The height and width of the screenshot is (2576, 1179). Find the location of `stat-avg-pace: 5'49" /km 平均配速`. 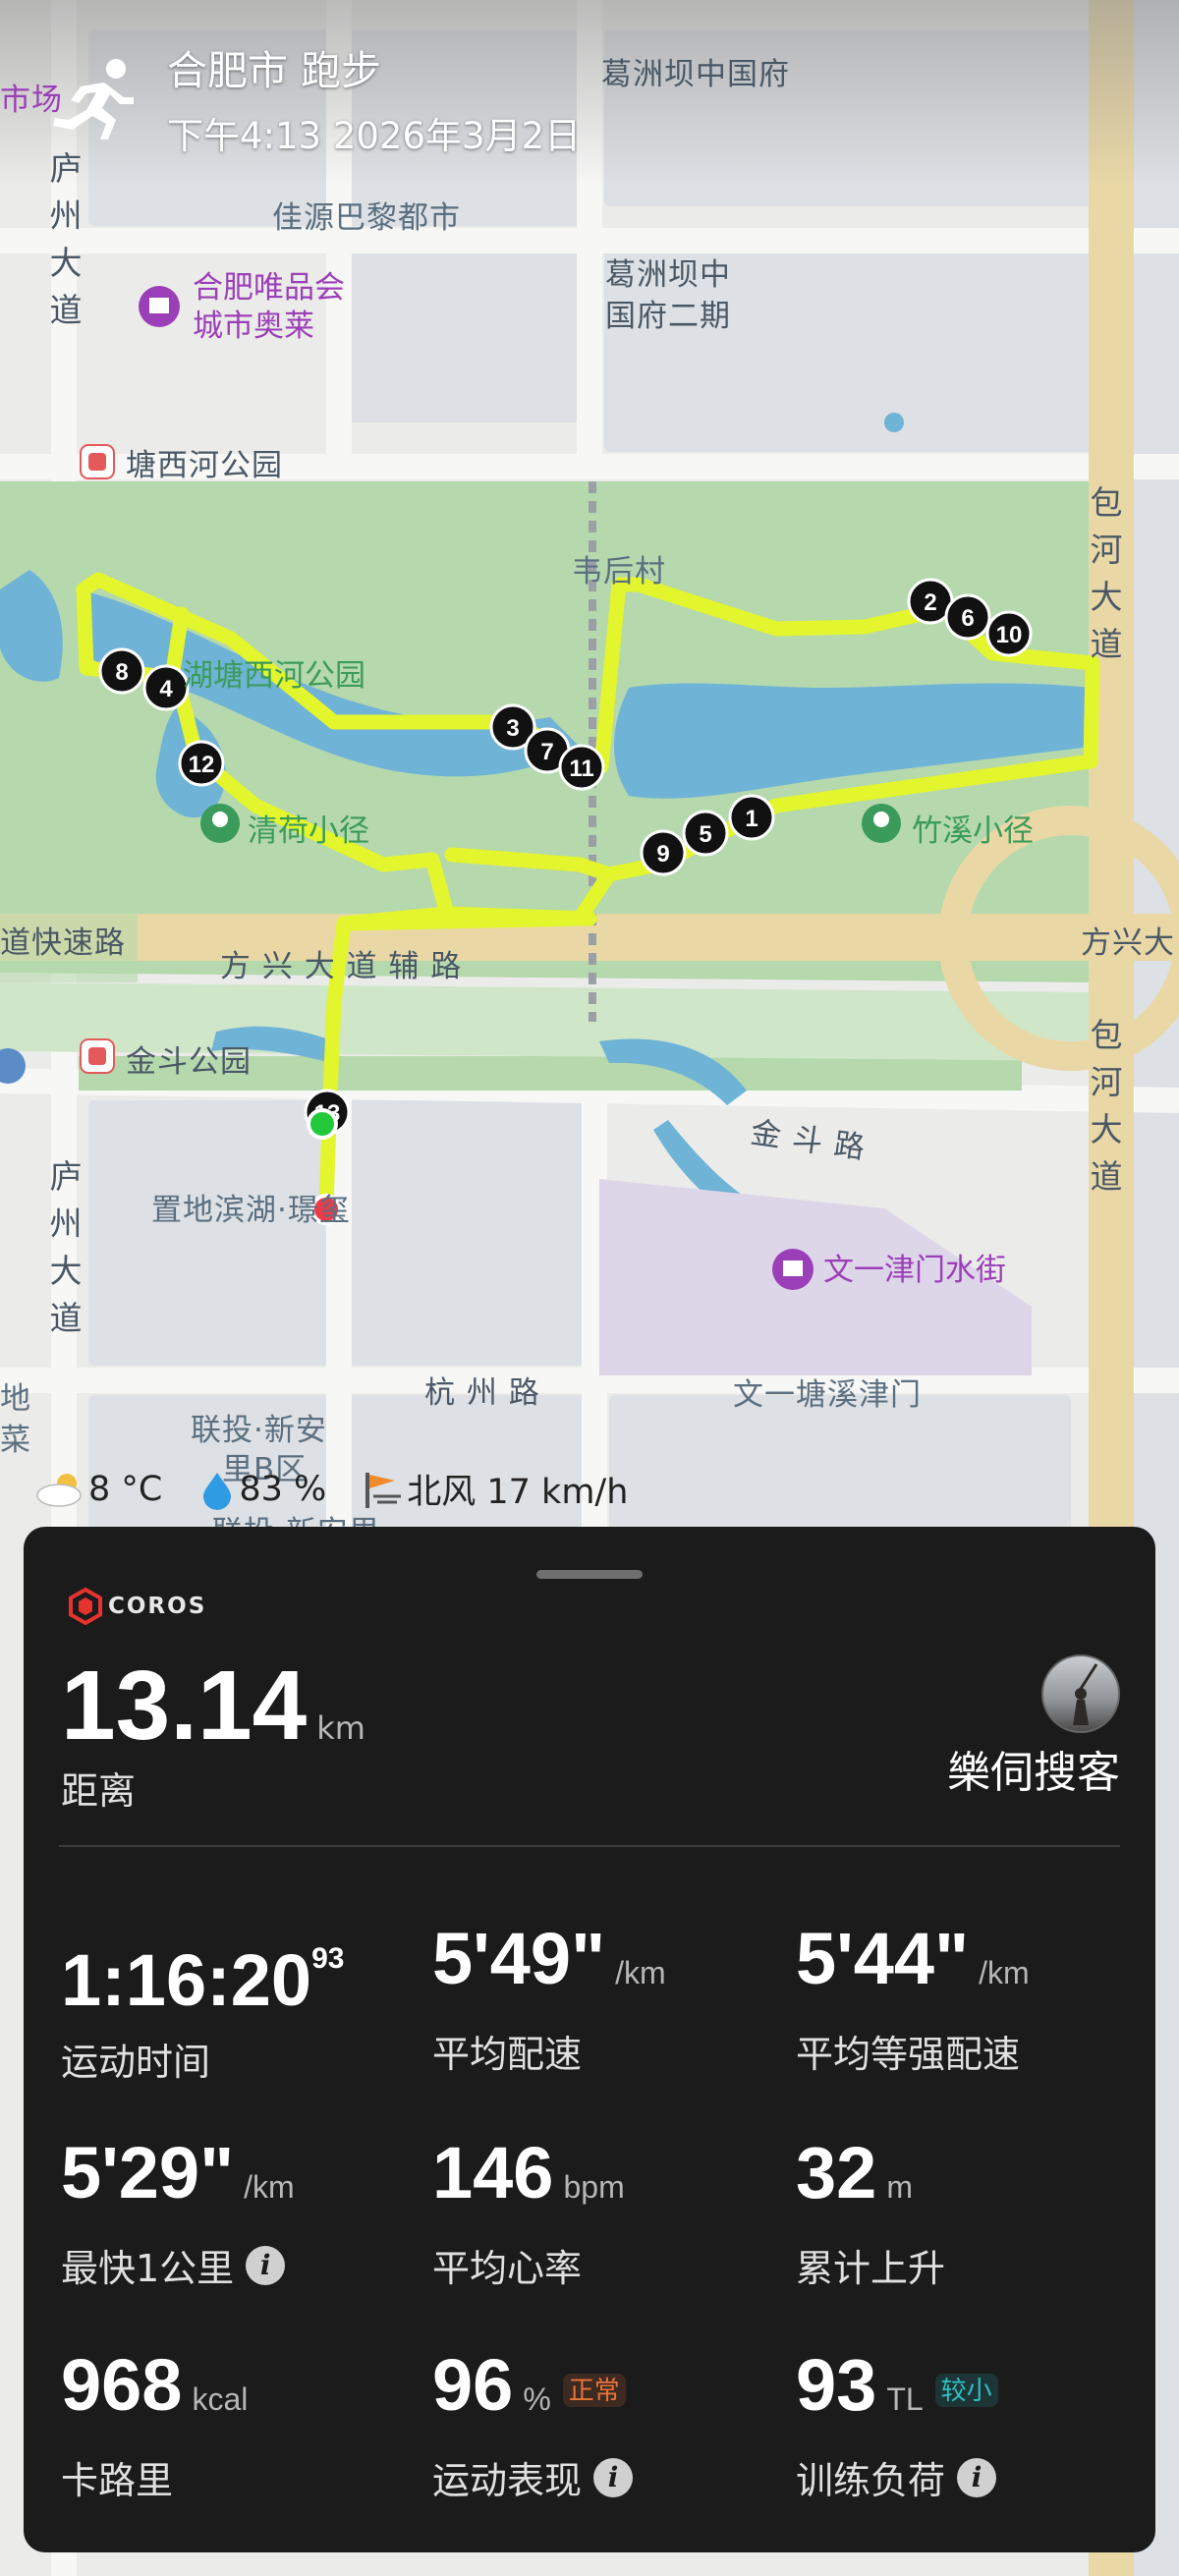

stat-avg-pace: 5'49" /km 平均配速 is located at coordinates (549, 1999).